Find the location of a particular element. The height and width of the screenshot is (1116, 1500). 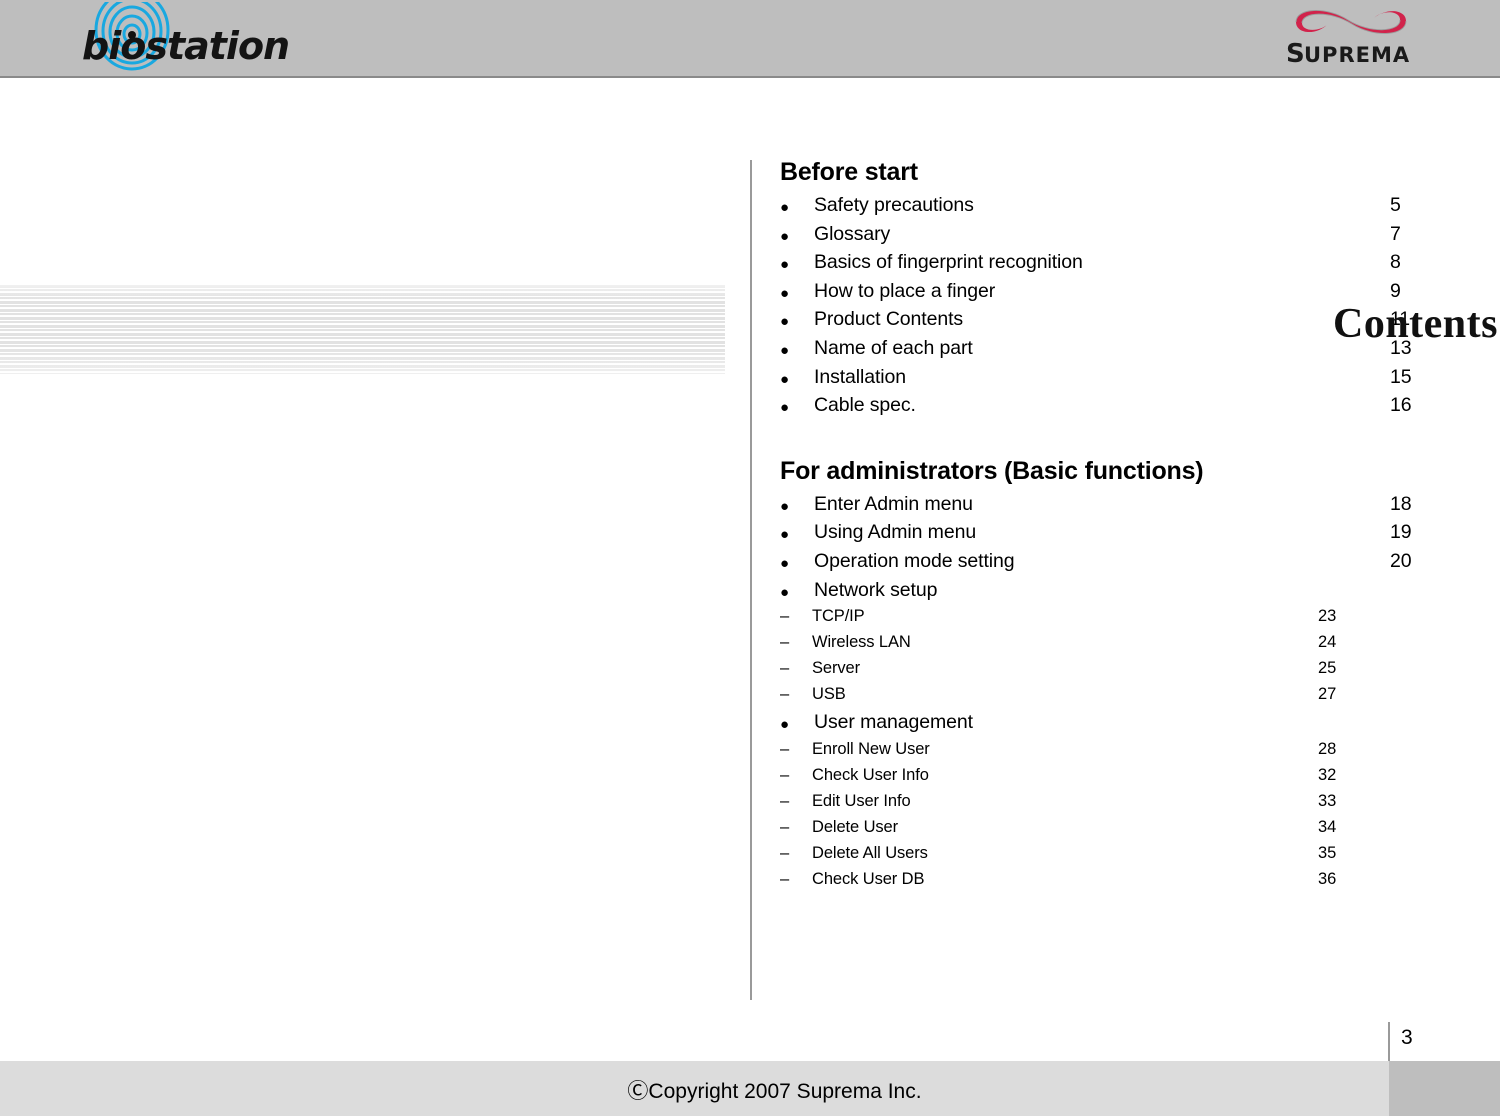

toc-entry: ● Operation mode setting 20 is located at coordinates (1130, 564).